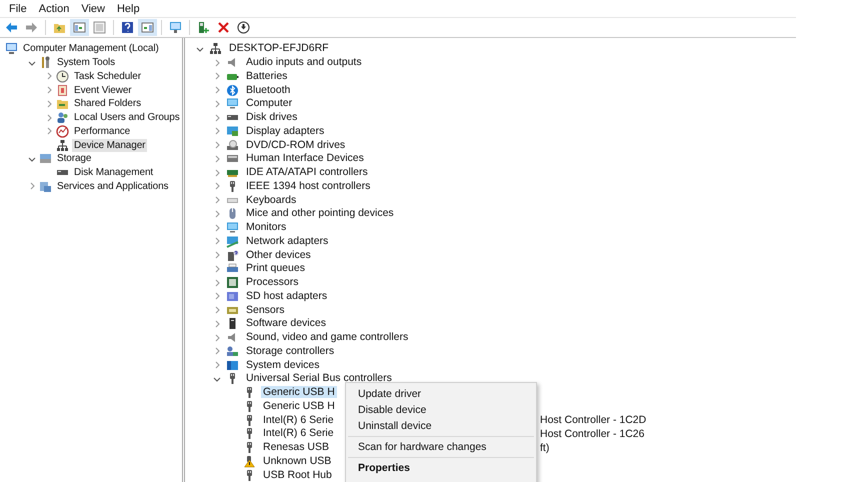 Image resolution: width=856 pixels, height=482 pixels. I want to click on window-icon, so click(45, 186).